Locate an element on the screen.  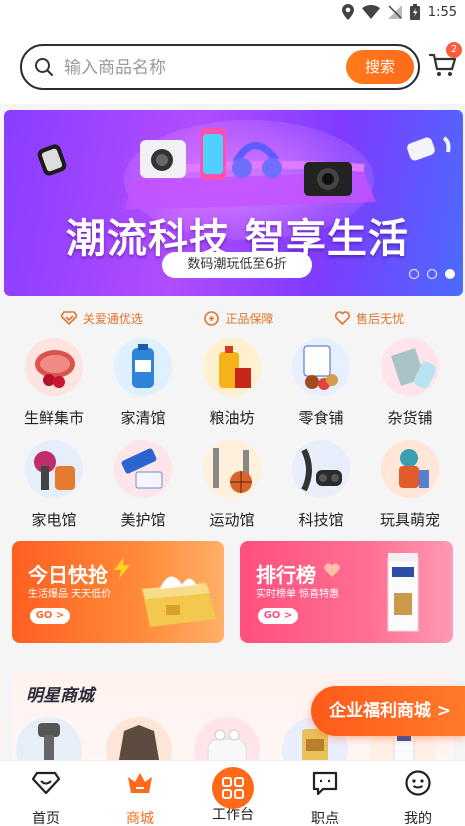
badge-diamond-icon is located at coordinates (68, 318).